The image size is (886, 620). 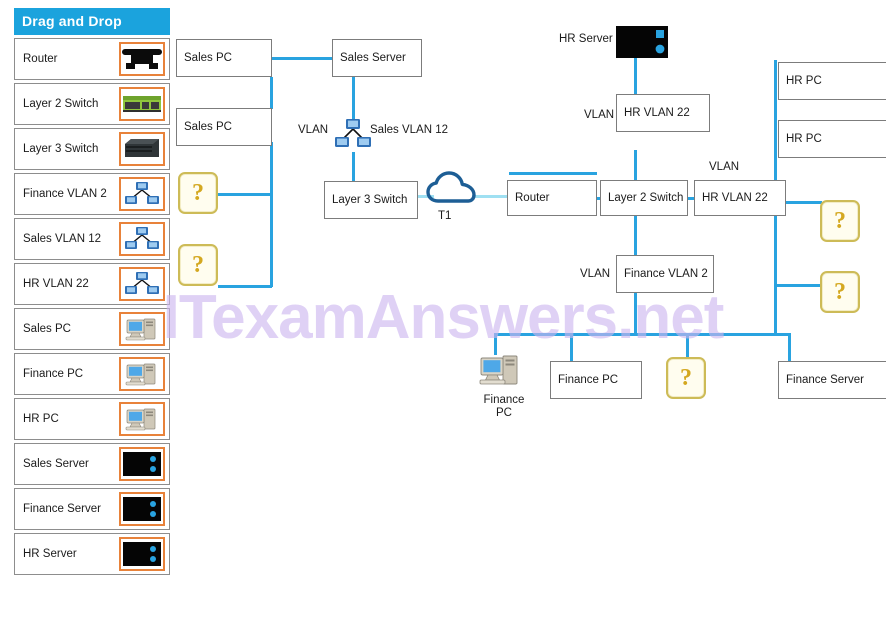 What do you see at coordinates (271, 93) in the screenshot?
I see `link-trunk-left-a` at bounding box center [271, 93].